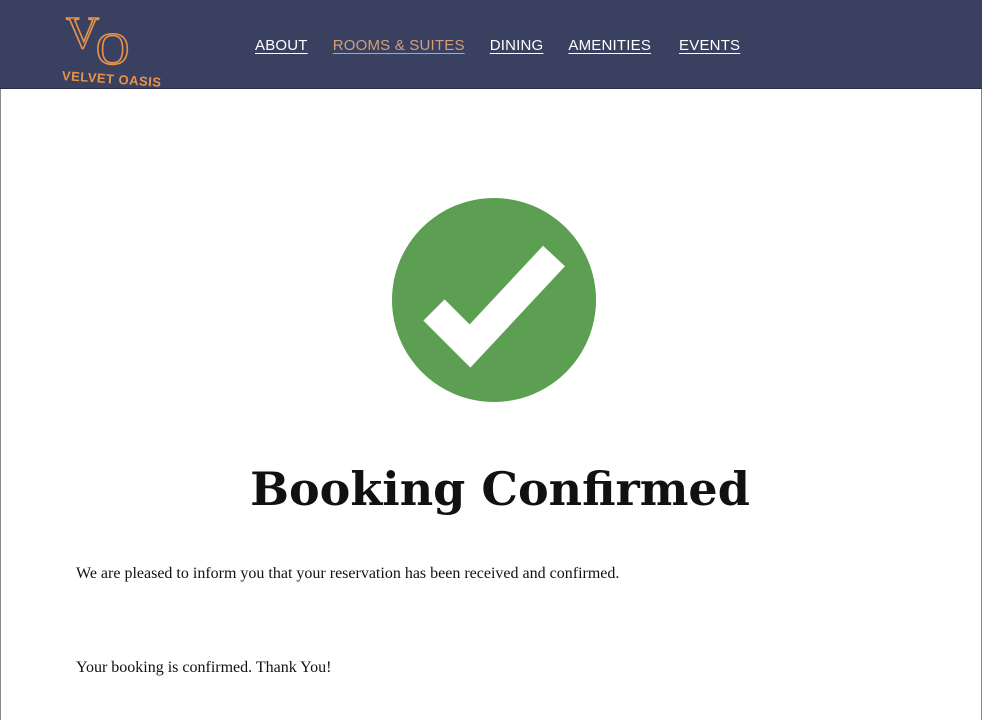 The image size is (982, 720). Describe the element at coordinates (494, 300) in the screenshot. I see `checkmark-circle-icon` at that location.